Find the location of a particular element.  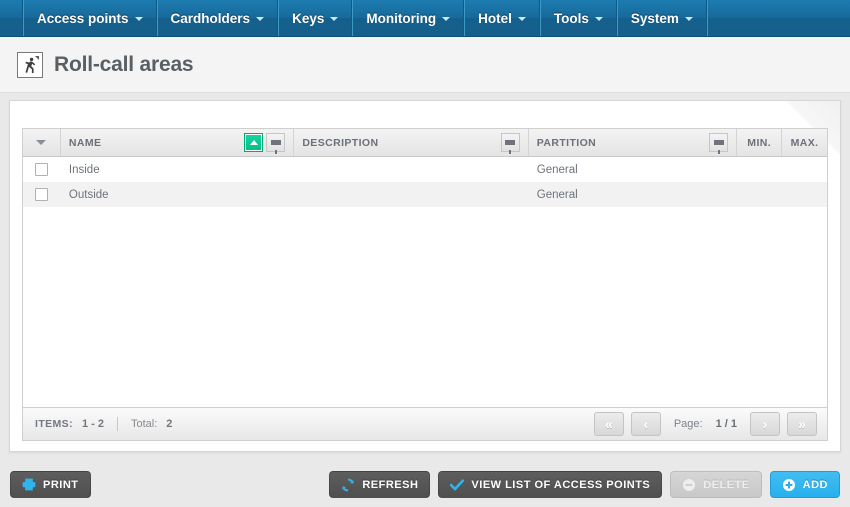

nav-item-tools: Tools is located at coordinates (578, 18).